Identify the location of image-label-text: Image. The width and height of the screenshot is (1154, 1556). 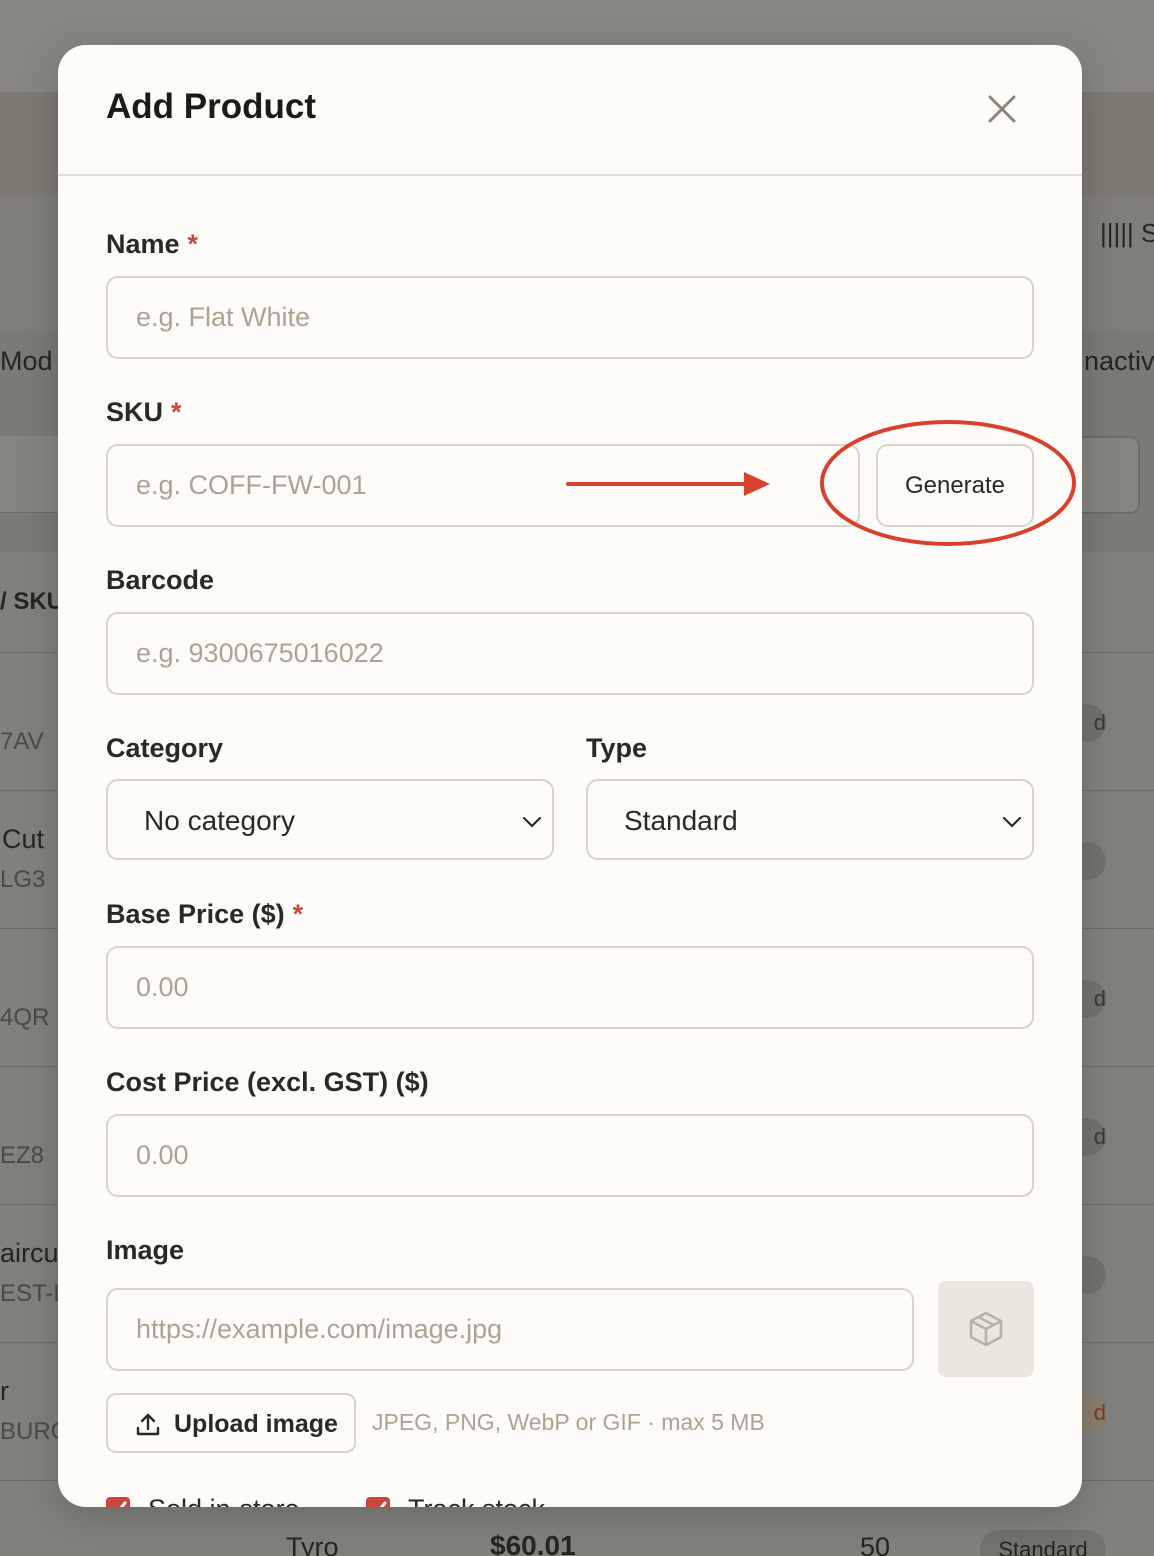
(145, 1250).